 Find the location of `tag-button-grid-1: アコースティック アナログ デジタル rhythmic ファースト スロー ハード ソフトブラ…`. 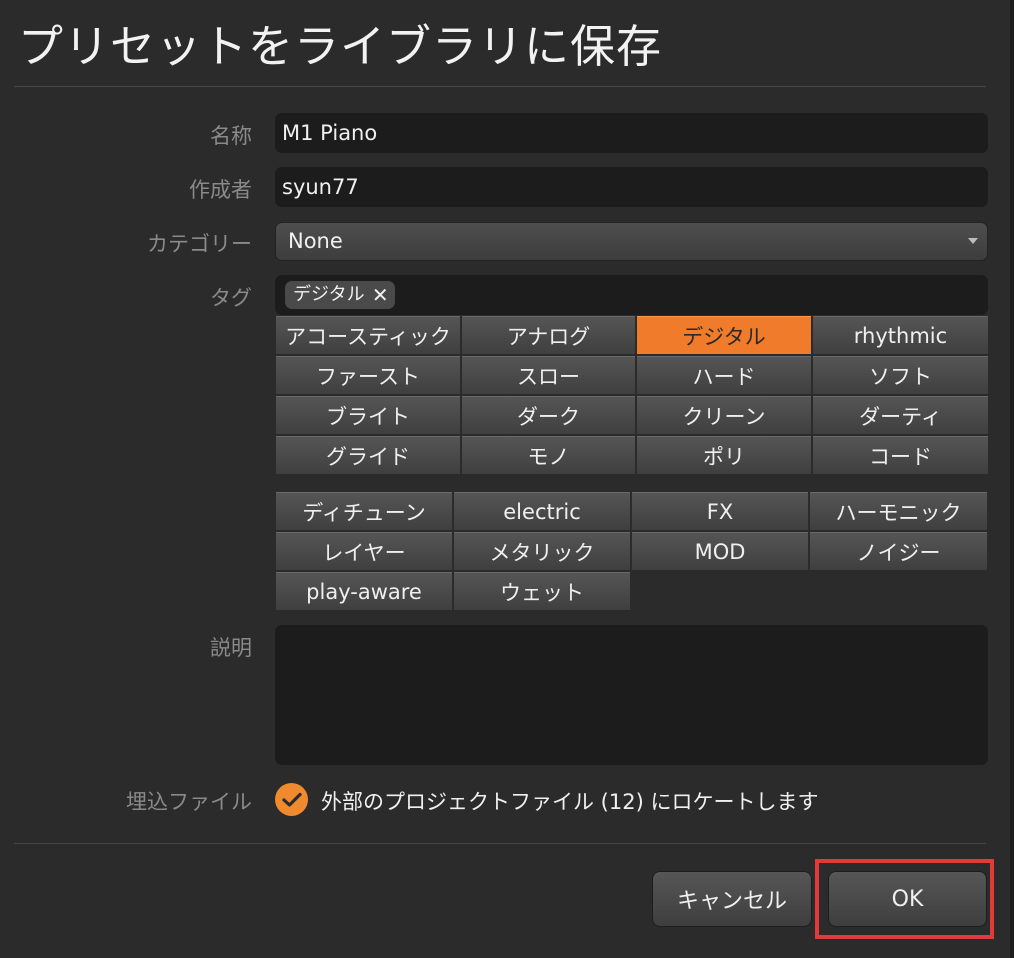

tag-button-grid-1: アコースティック アナログ デジタル rhythmic ファースト スロー ハード ソフトブラ… is located at coordinates (632, 395).